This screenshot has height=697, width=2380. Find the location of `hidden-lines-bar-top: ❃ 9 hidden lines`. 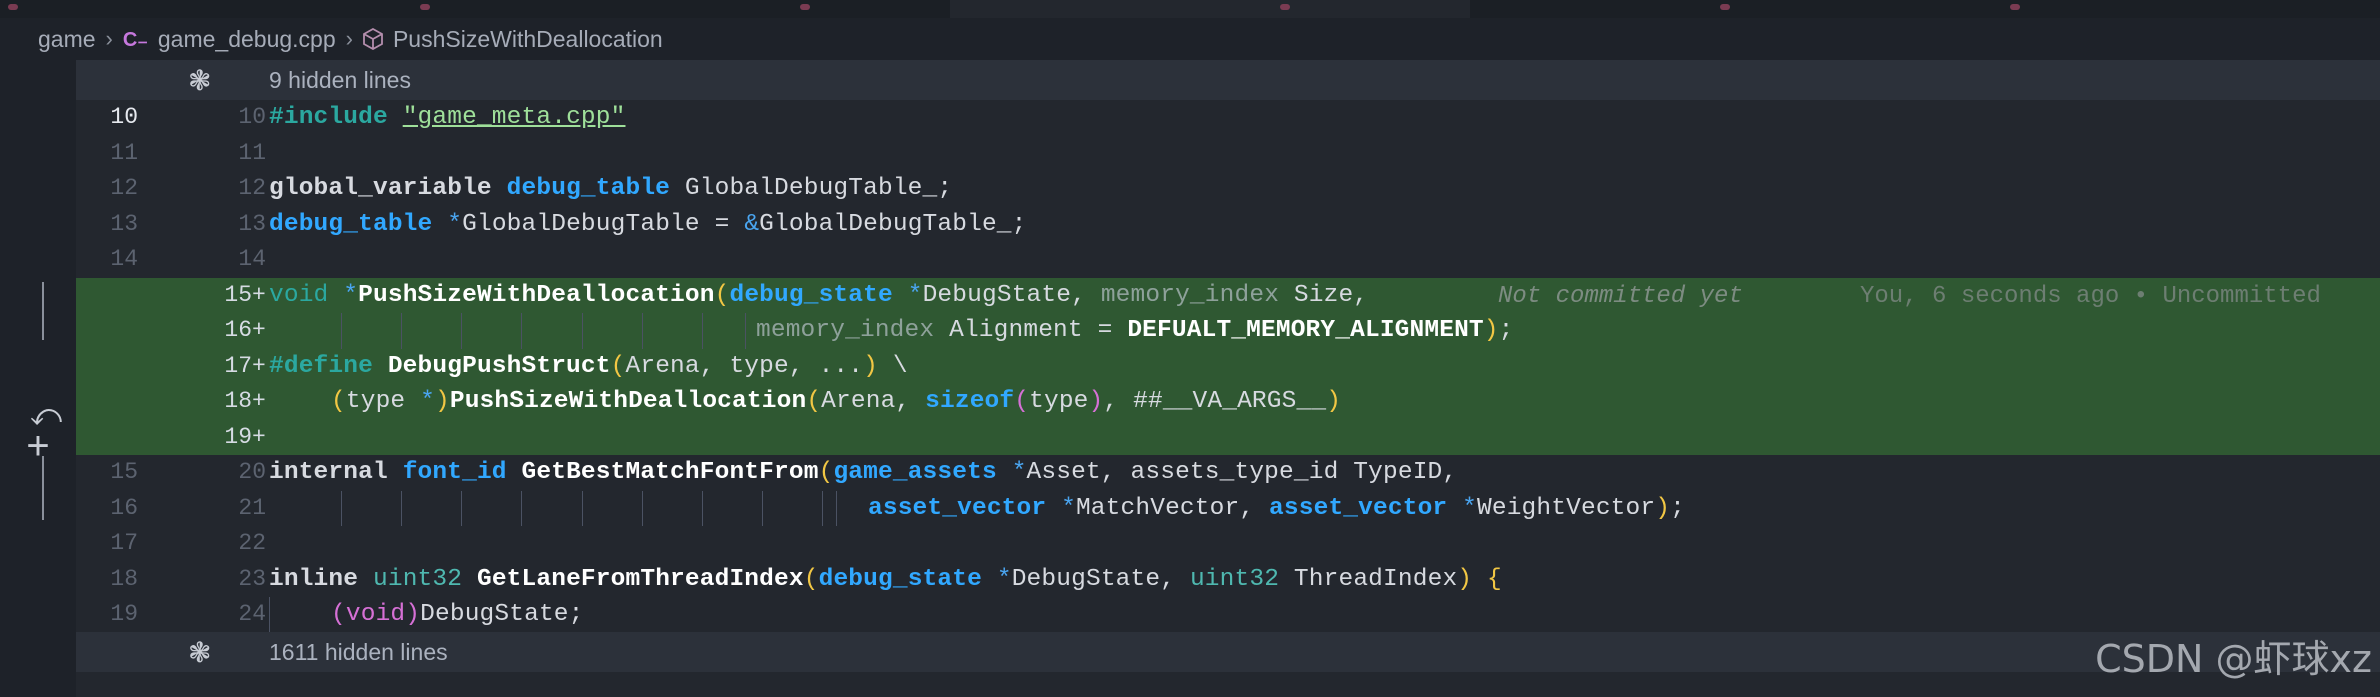

hidden-lines-bar-top: ❃ 9 hidden lines is located at coordinates (1228, 80).